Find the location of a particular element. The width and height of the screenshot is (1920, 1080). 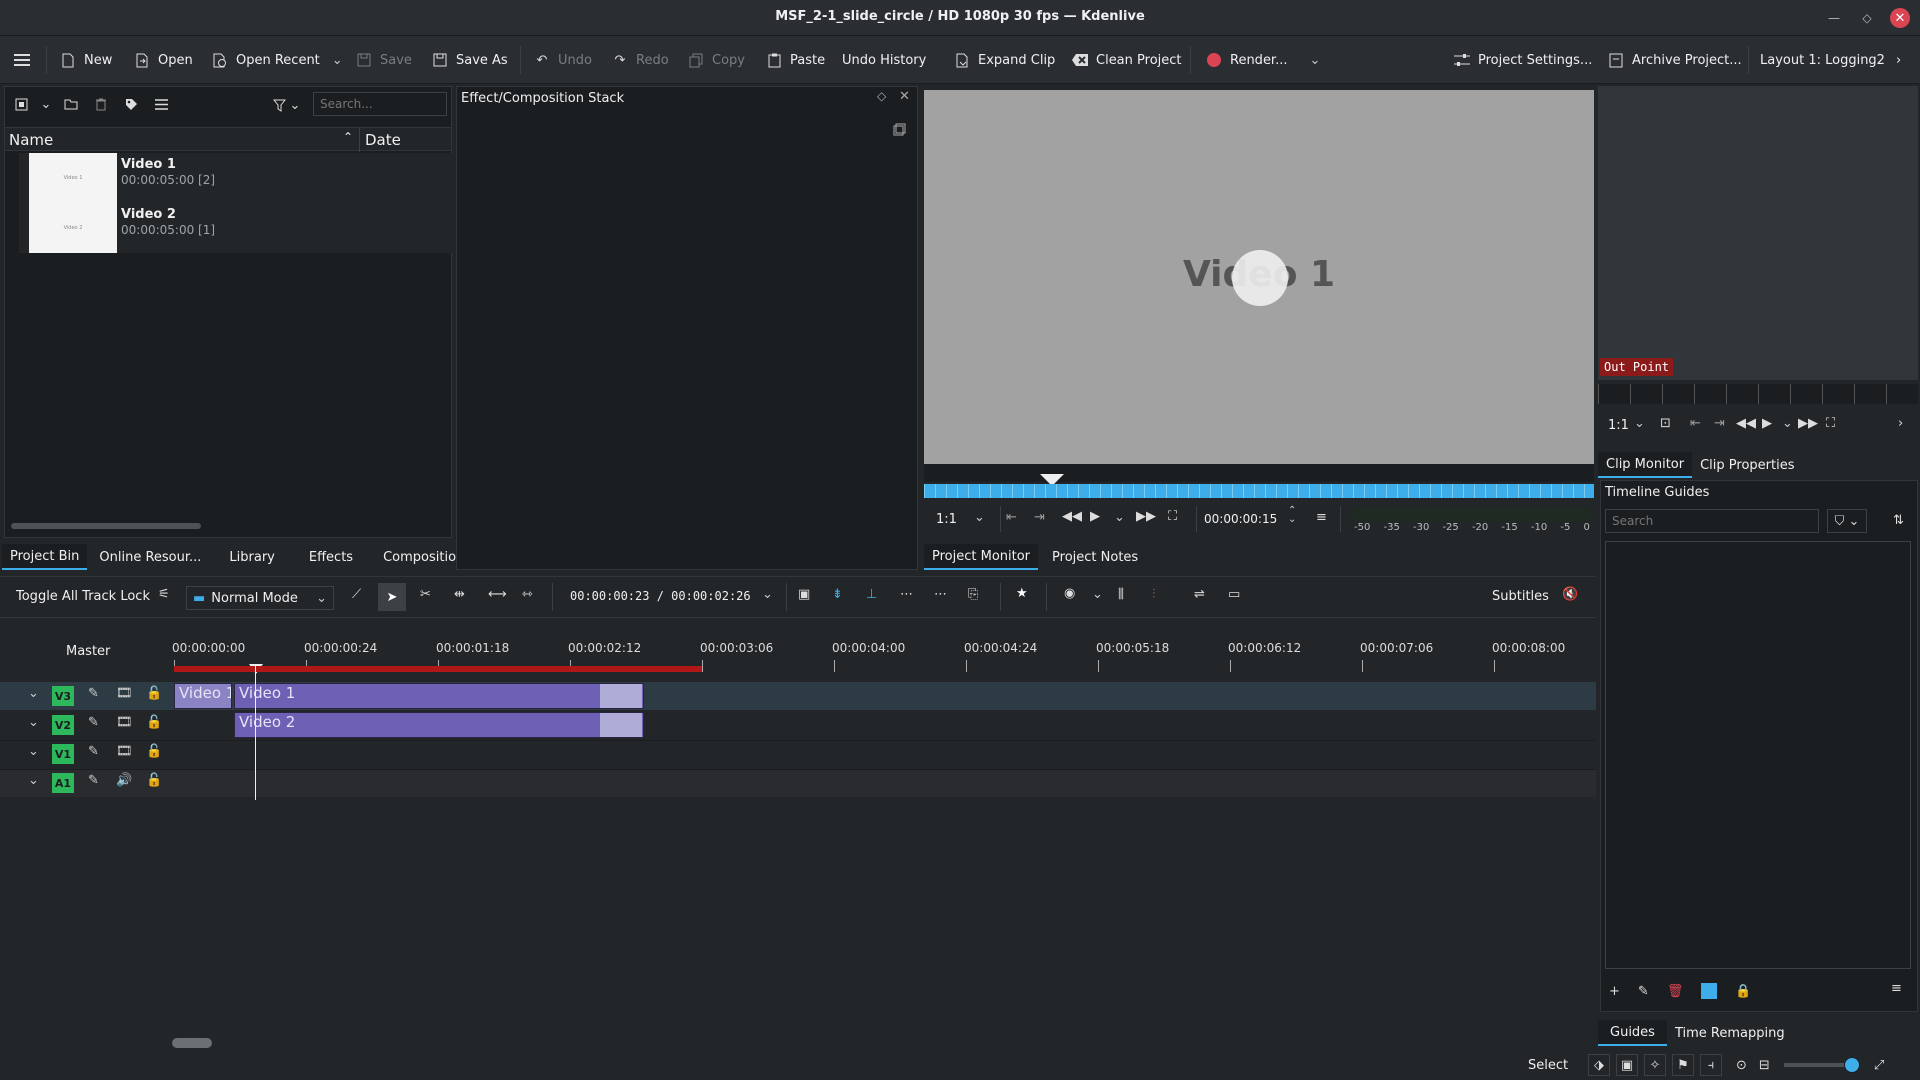

fit-icon: ⊡ is located at coordinates (1665, 423).